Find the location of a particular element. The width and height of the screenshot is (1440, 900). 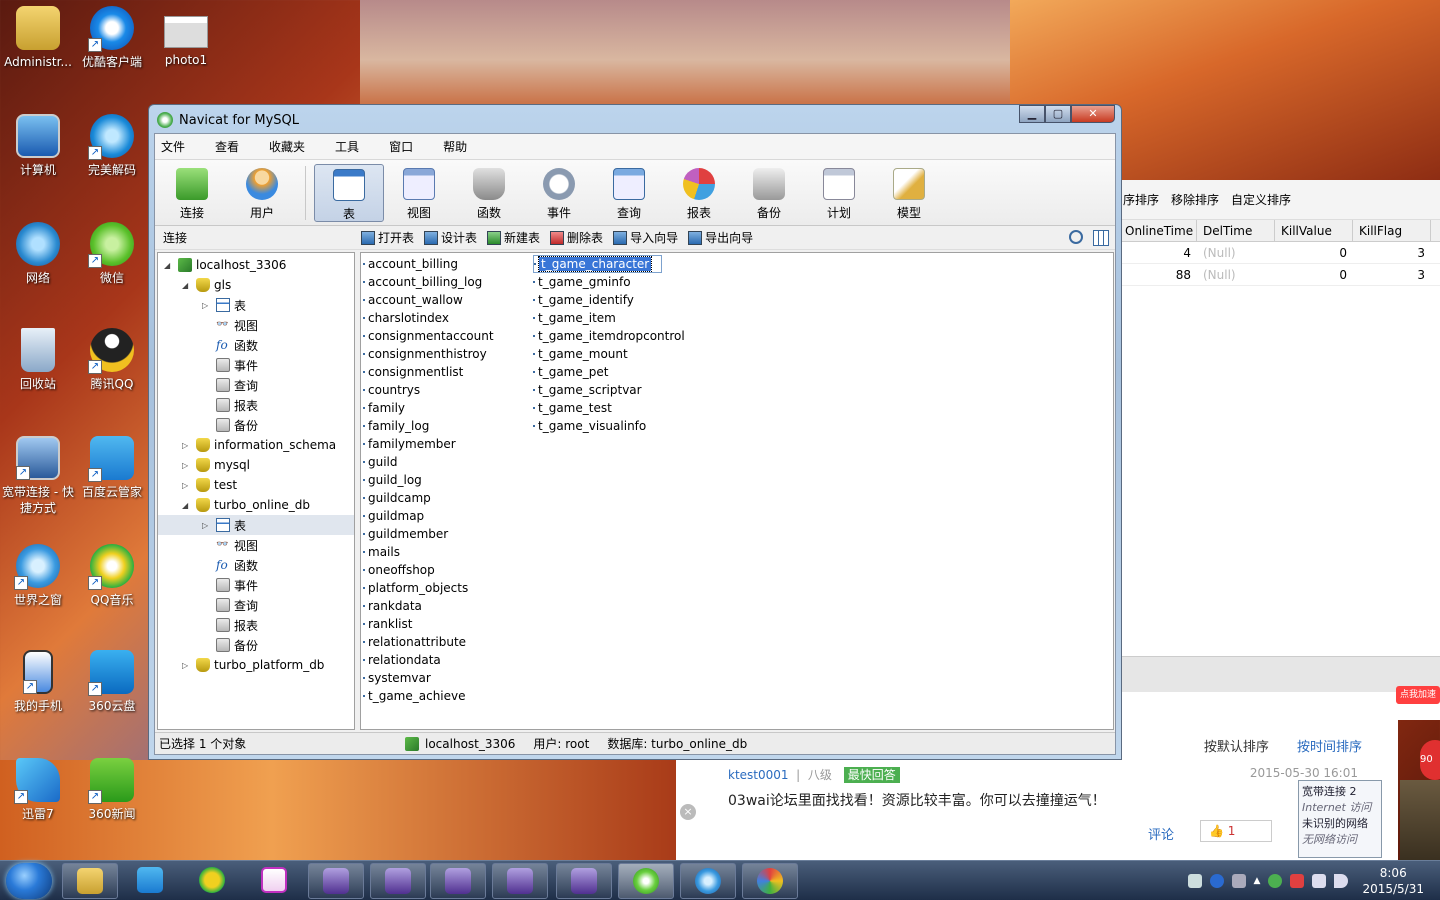

volume-icon is located at coordinates (1341, 881).